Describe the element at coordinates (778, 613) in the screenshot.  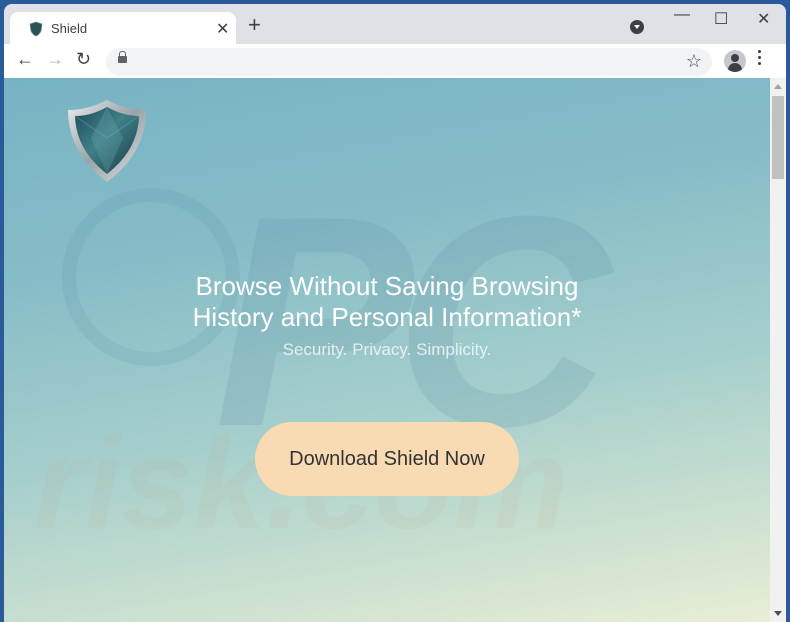
I see `scroll-down-arrow-icon` at that location.